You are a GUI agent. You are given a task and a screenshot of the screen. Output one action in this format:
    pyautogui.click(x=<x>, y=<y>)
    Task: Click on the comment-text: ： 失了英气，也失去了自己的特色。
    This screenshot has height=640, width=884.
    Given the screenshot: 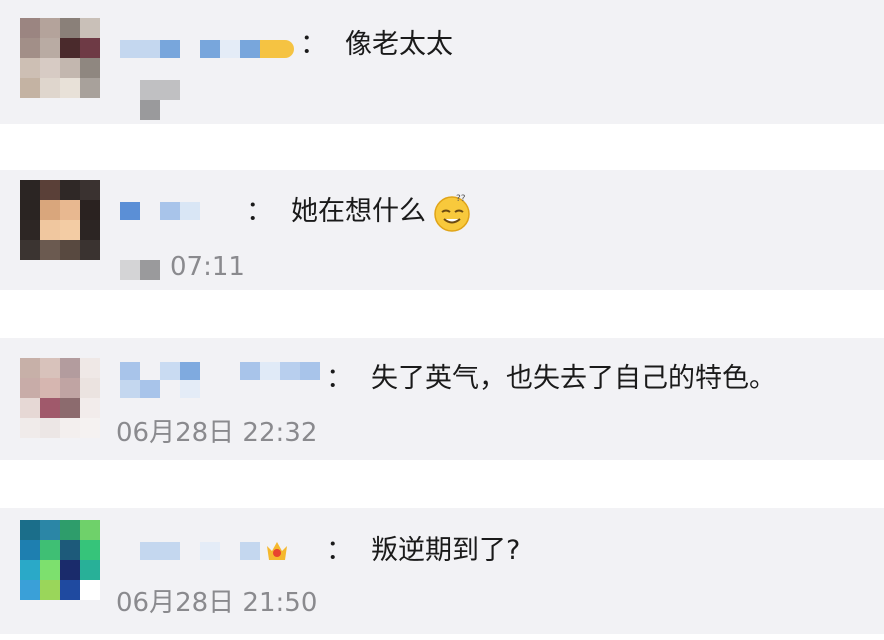 What is the action you would take?
    pyautogui.click(x=551, y=379)
    